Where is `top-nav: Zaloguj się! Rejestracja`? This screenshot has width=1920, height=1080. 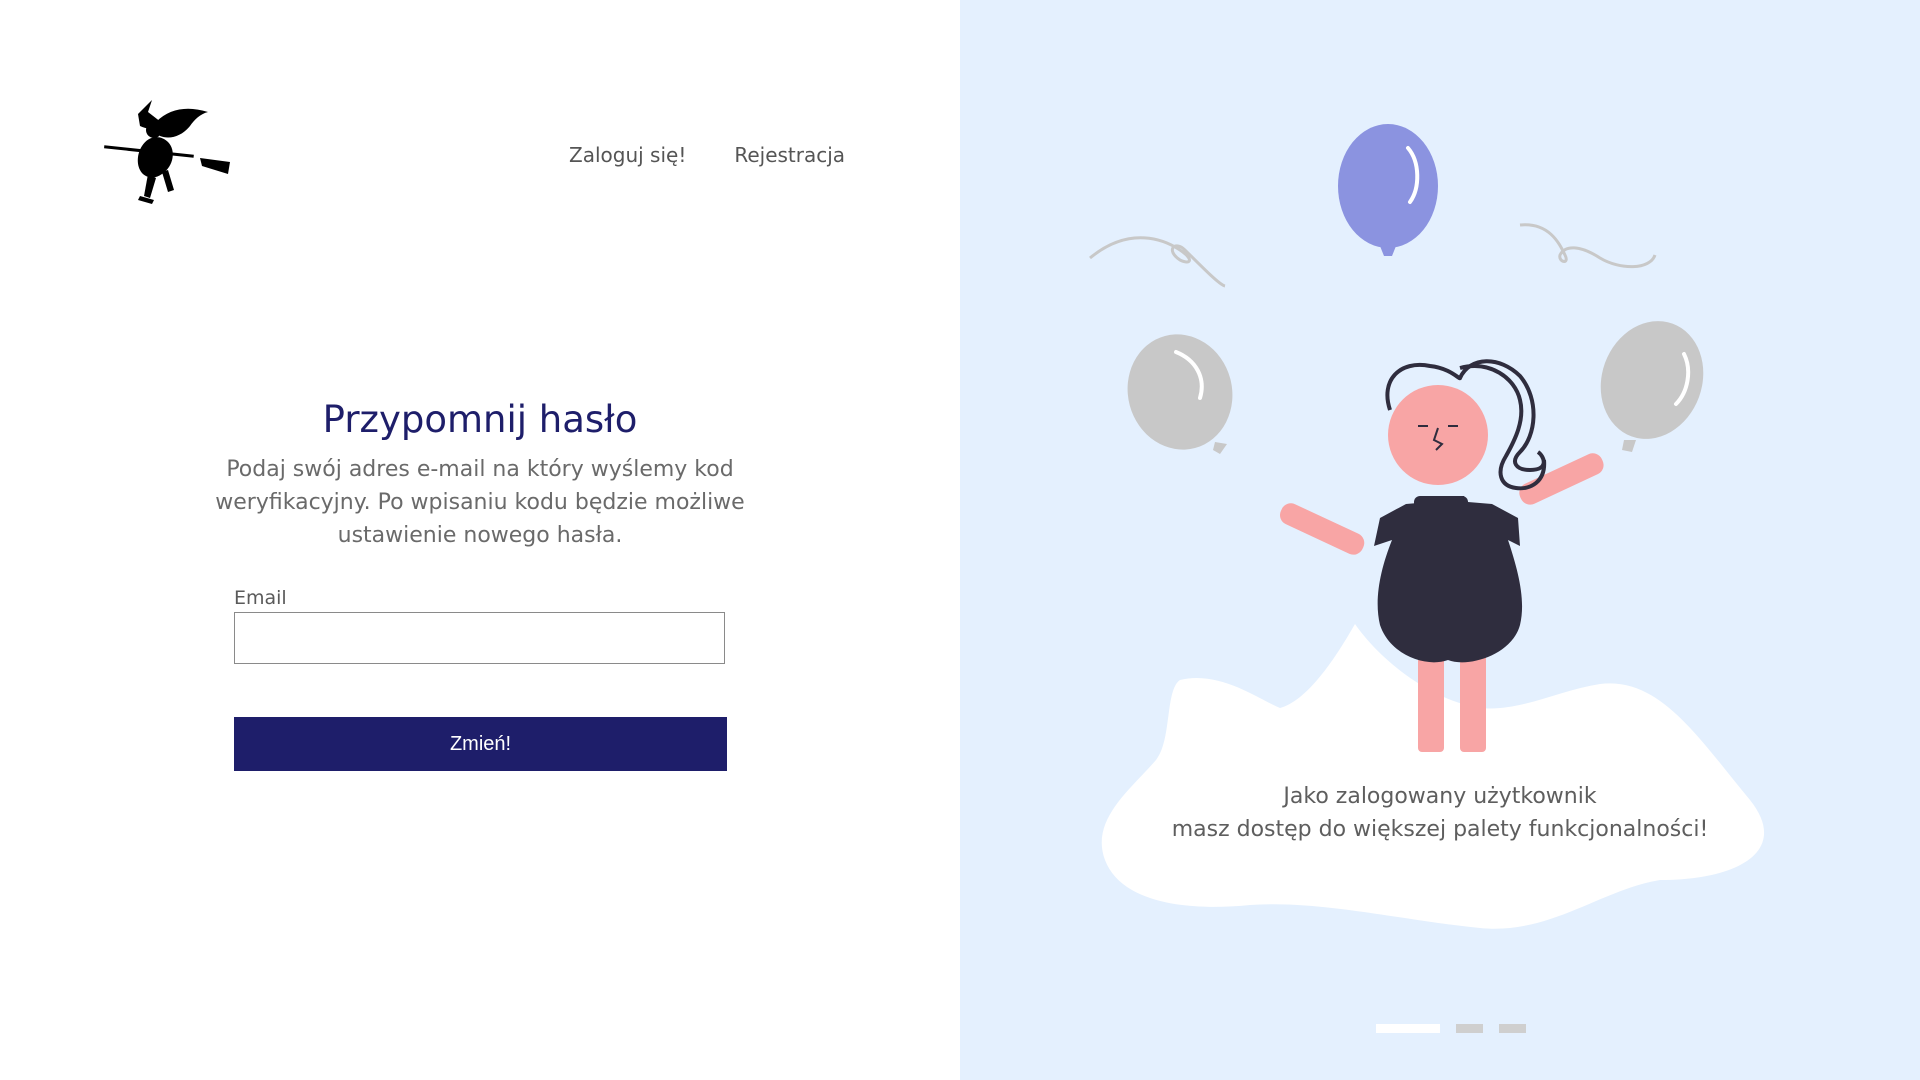
top-nav: Zaloguj się! Rejestracja is located at coordinates (707, 155).